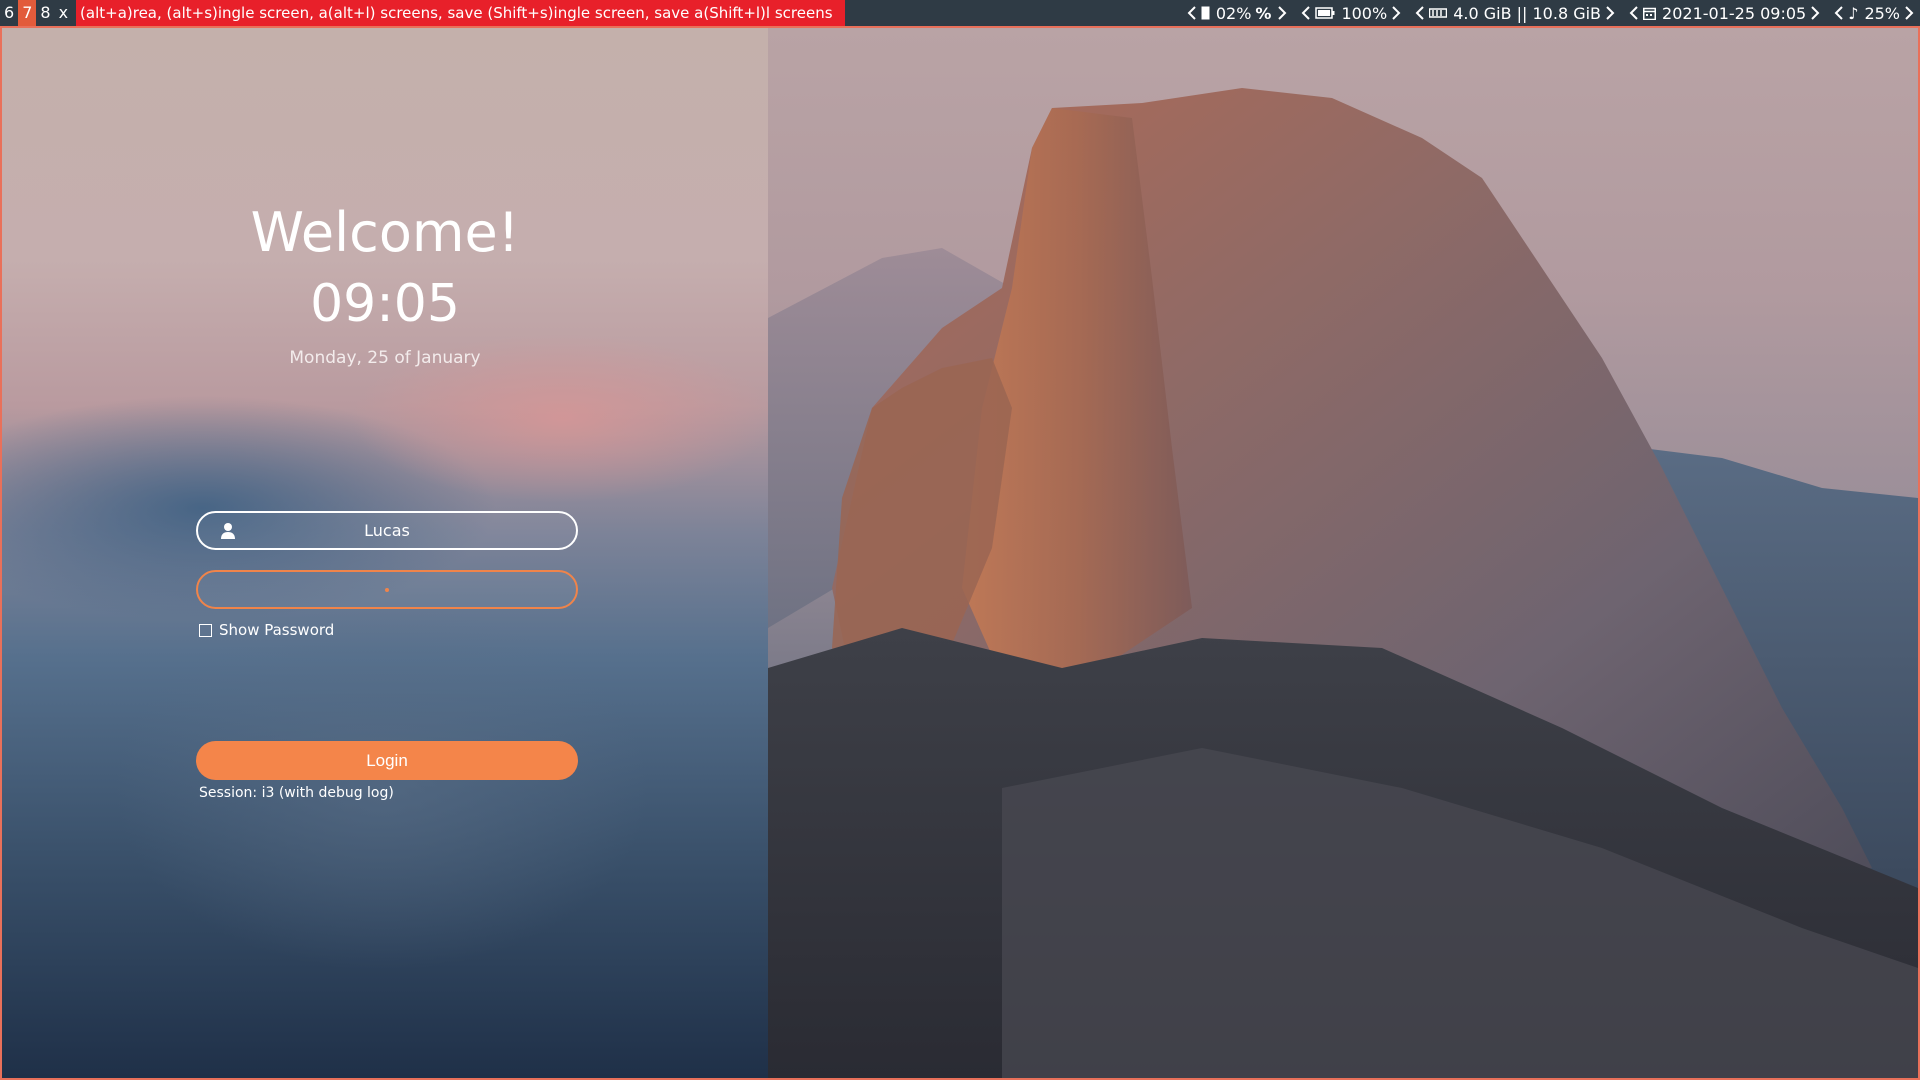  I want to click on cpu-segment: 02% %, so click(1237, 13).